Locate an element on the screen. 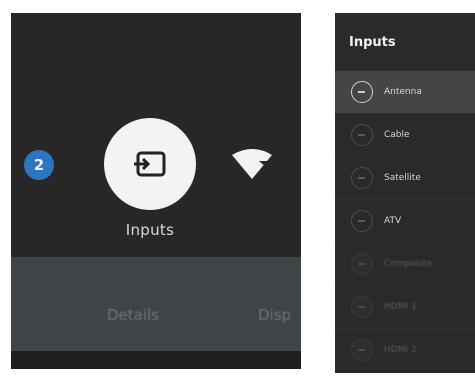  input-label: HDMI 1 is located at coordinates (400, 307).